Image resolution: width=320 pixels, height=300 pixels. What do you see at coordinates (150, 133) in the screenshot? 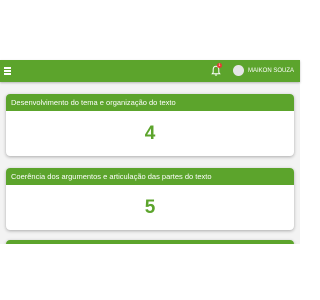
I see `card-score: 4` at bounding box center [150, 133].